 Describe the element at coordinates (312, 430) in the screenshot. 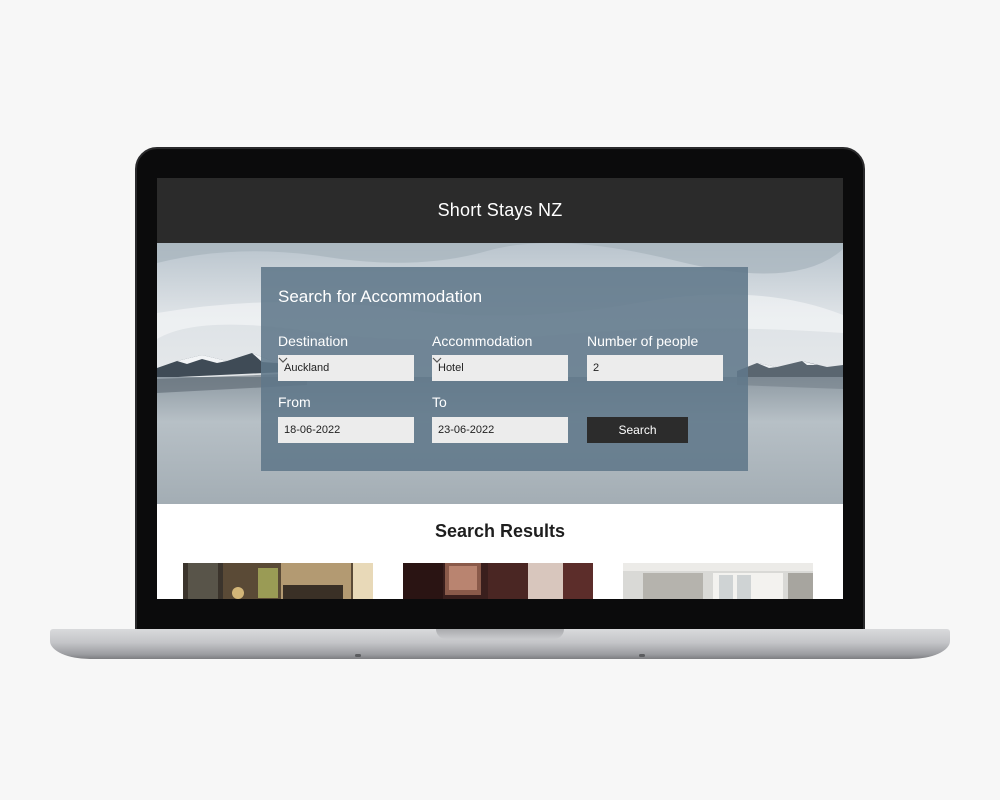

I see `from-date-value: 18-06-2022` at that location.